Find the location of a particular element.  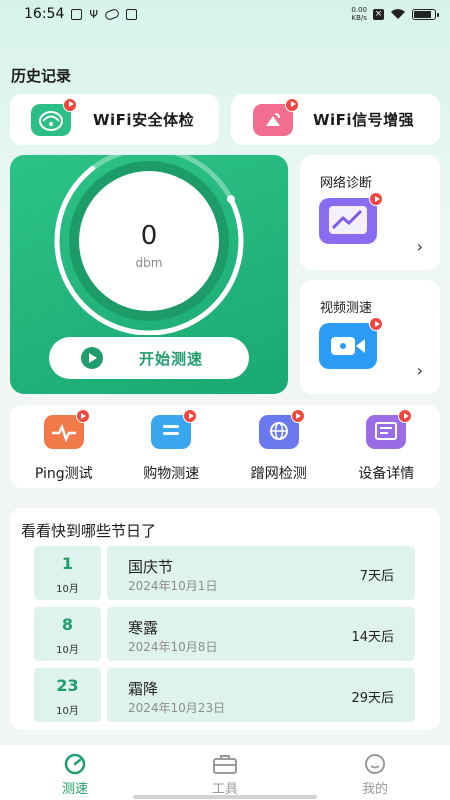

tool-wifi-leech-detect: 蹭网检测 is located at coordinates (279, 446).